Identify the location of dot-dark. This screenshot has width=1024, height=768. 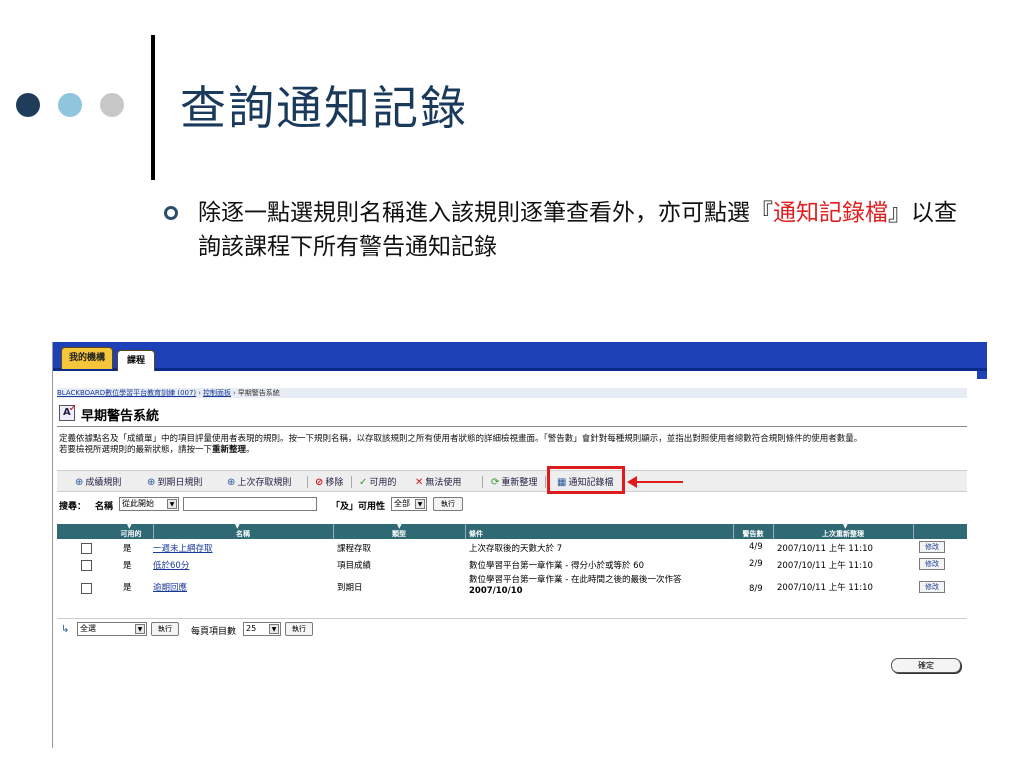
(28, 105).